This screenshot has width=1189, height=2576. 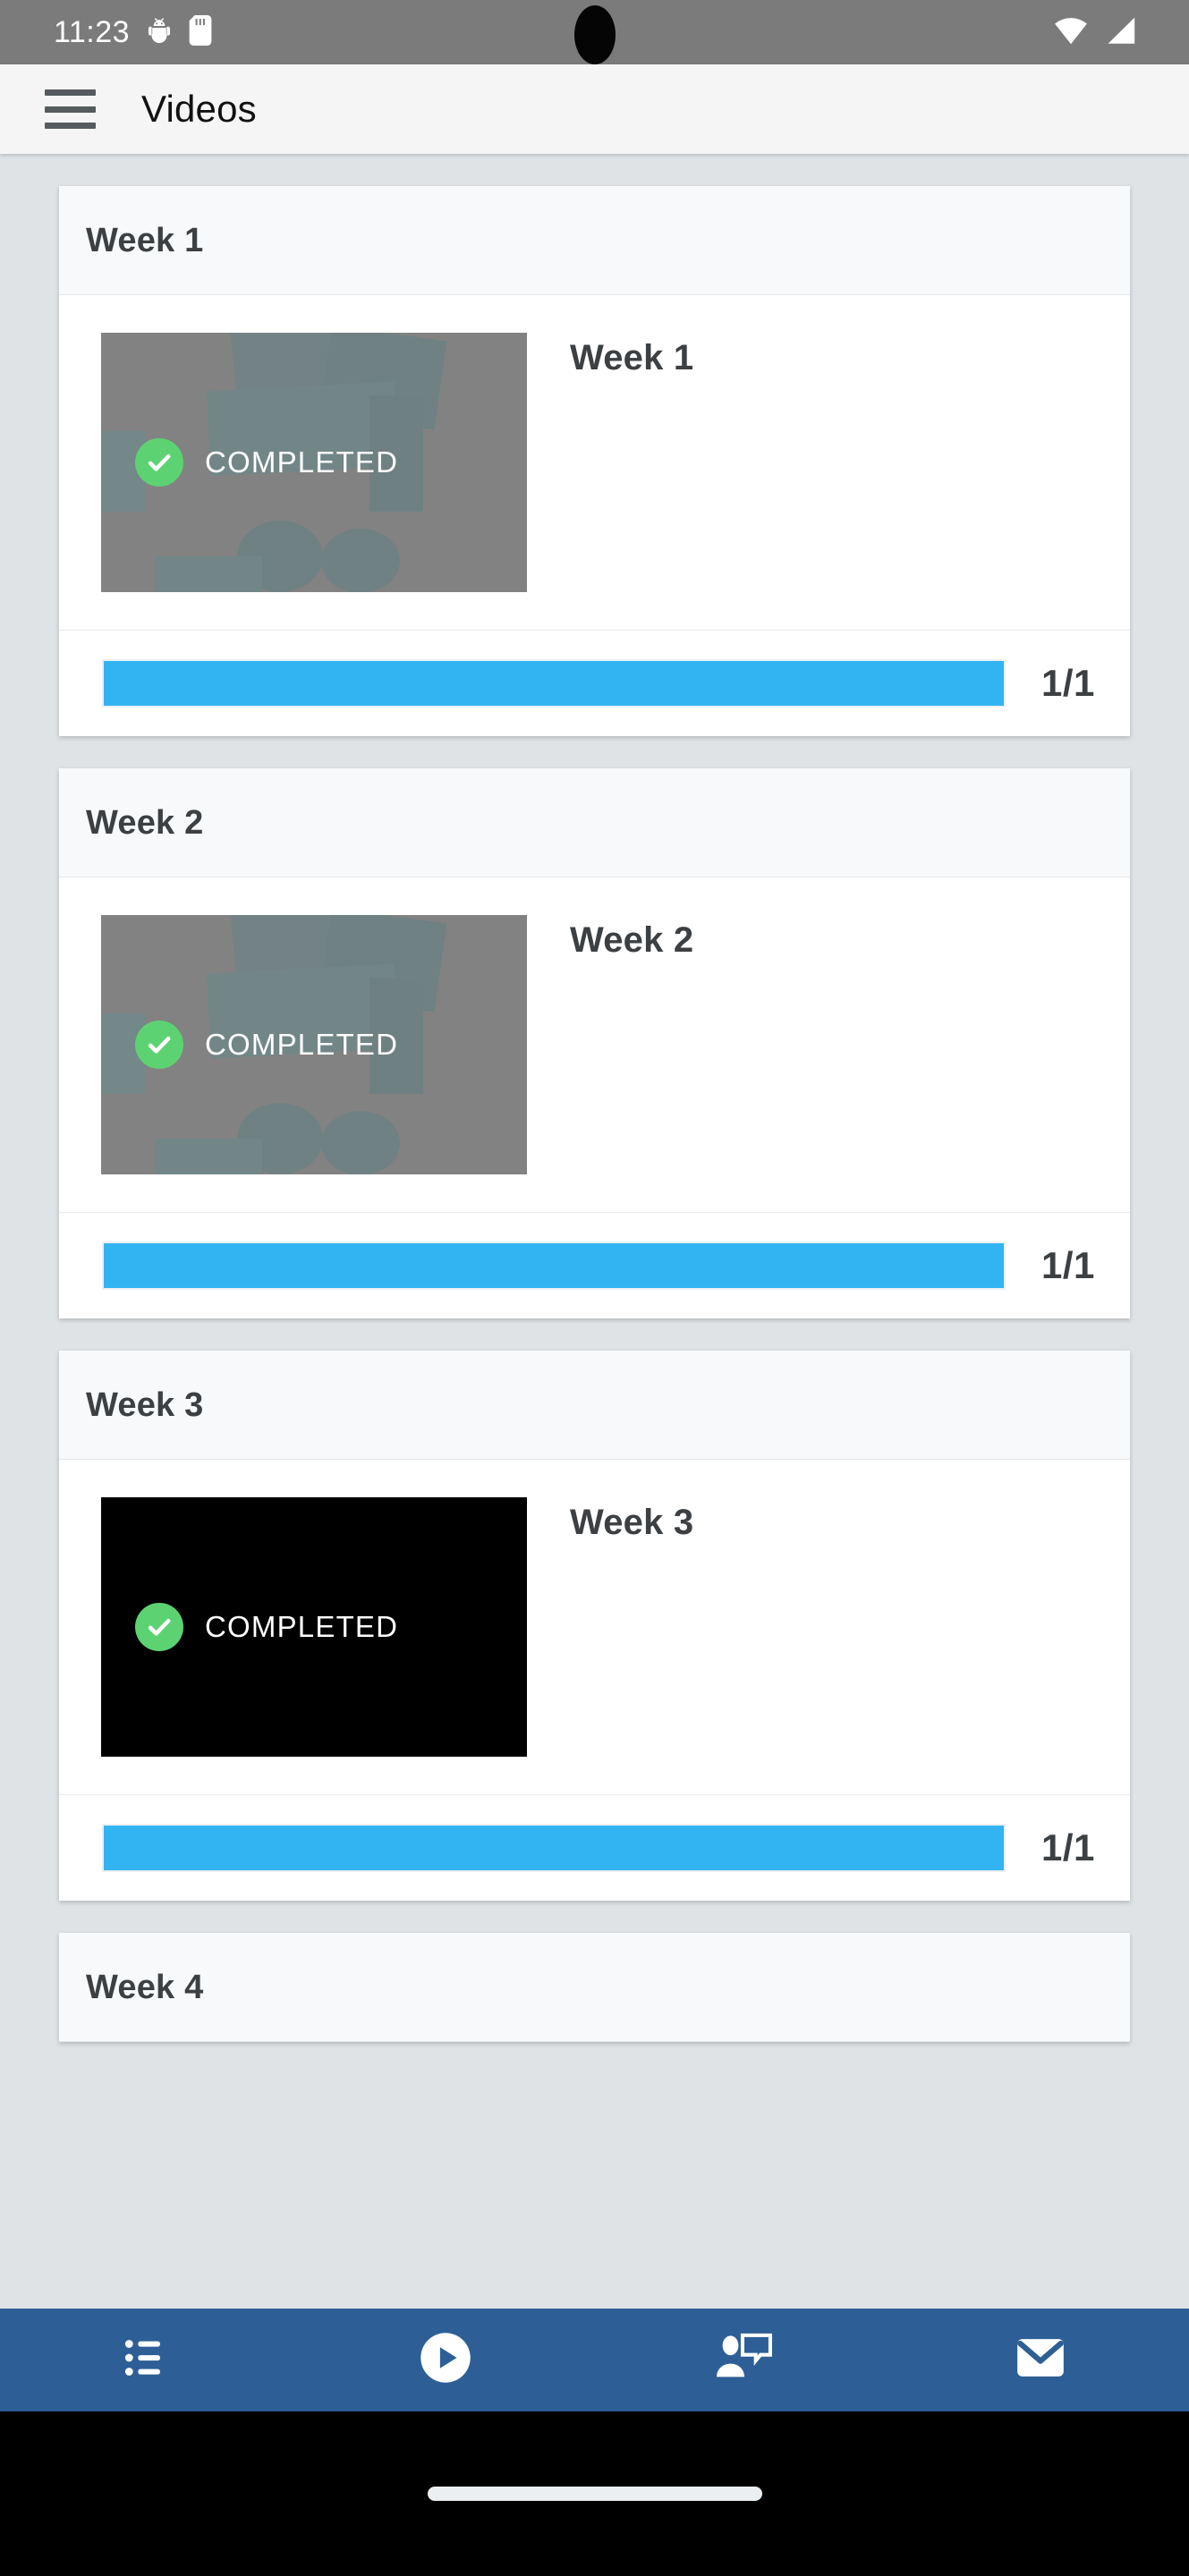 What do you see at coordinates (594, 240) in the screenshot?
I see `week-card-header: Week 1` at bounding box center [594, 240].